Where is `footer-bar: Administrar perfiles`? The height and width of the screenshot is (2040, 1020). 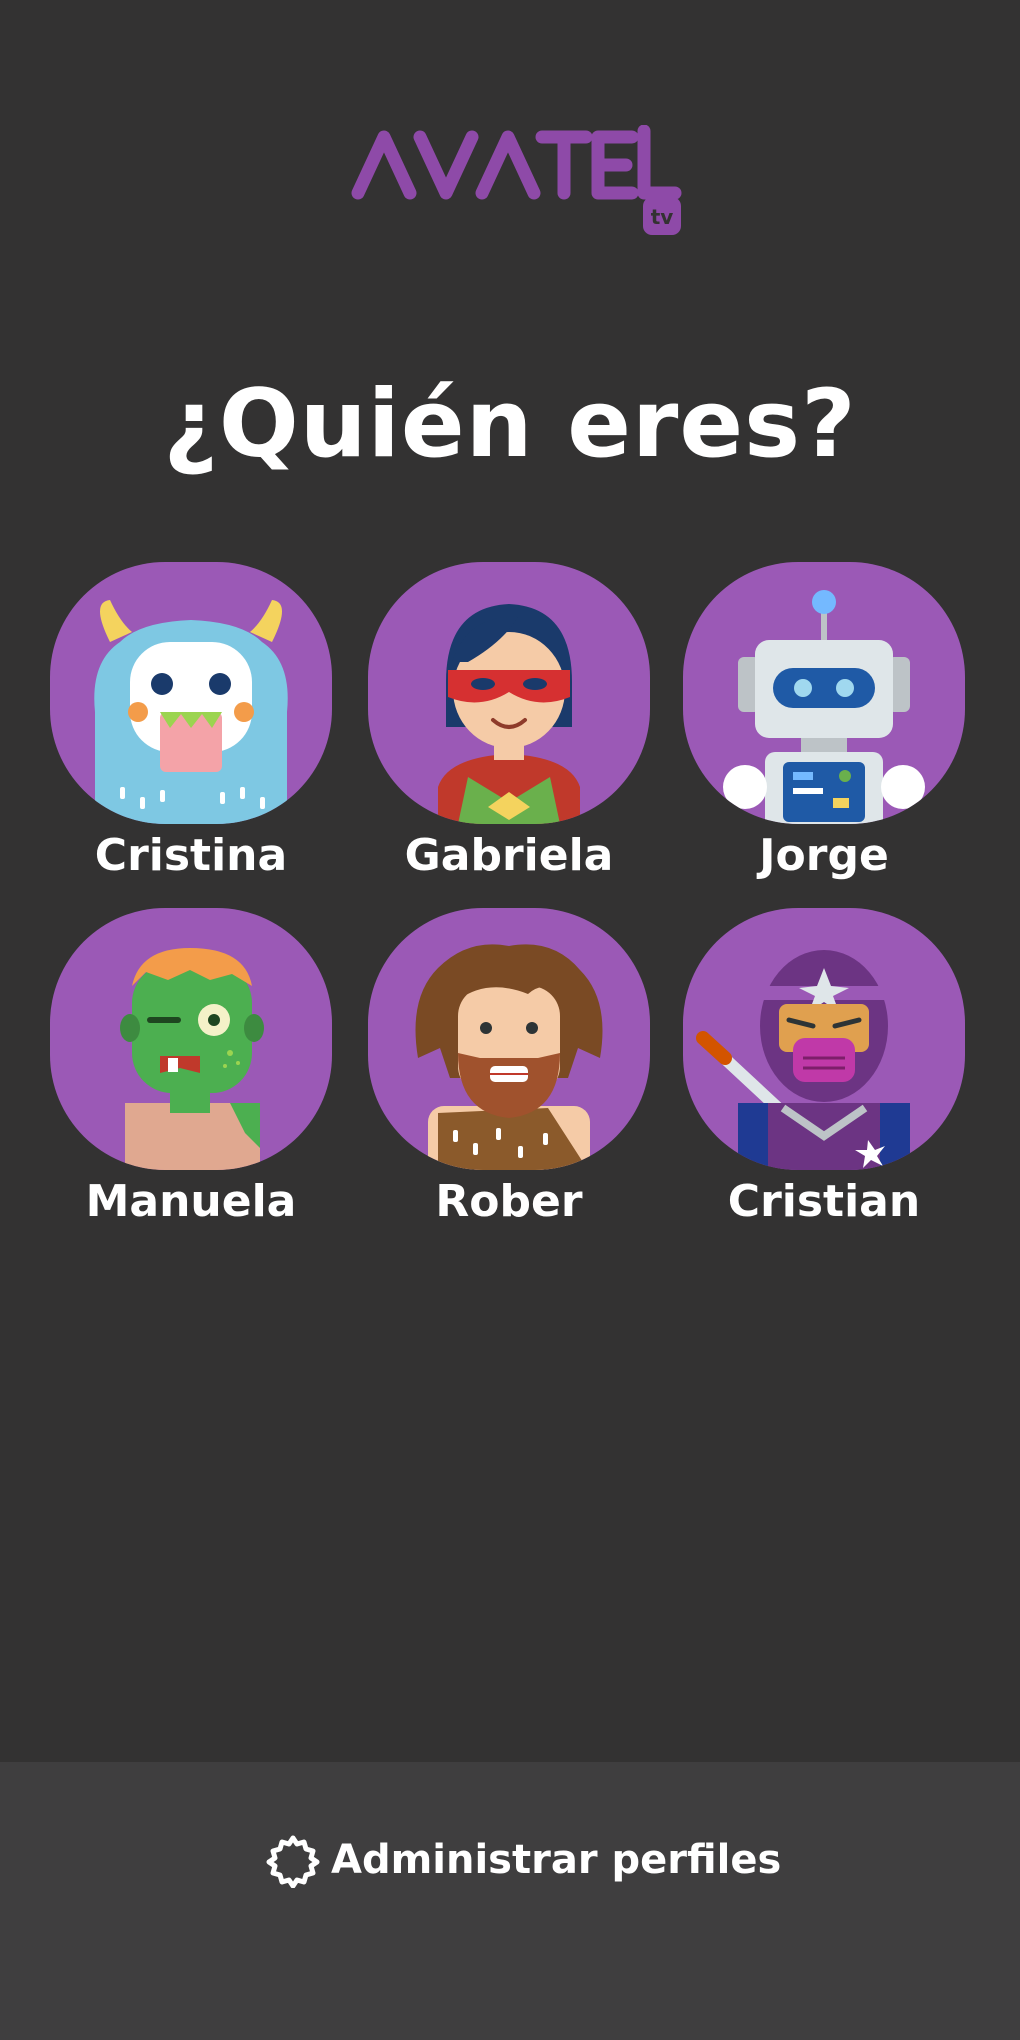
footer-bar: Administrar perfiles is located at coordinates (510, 1901).